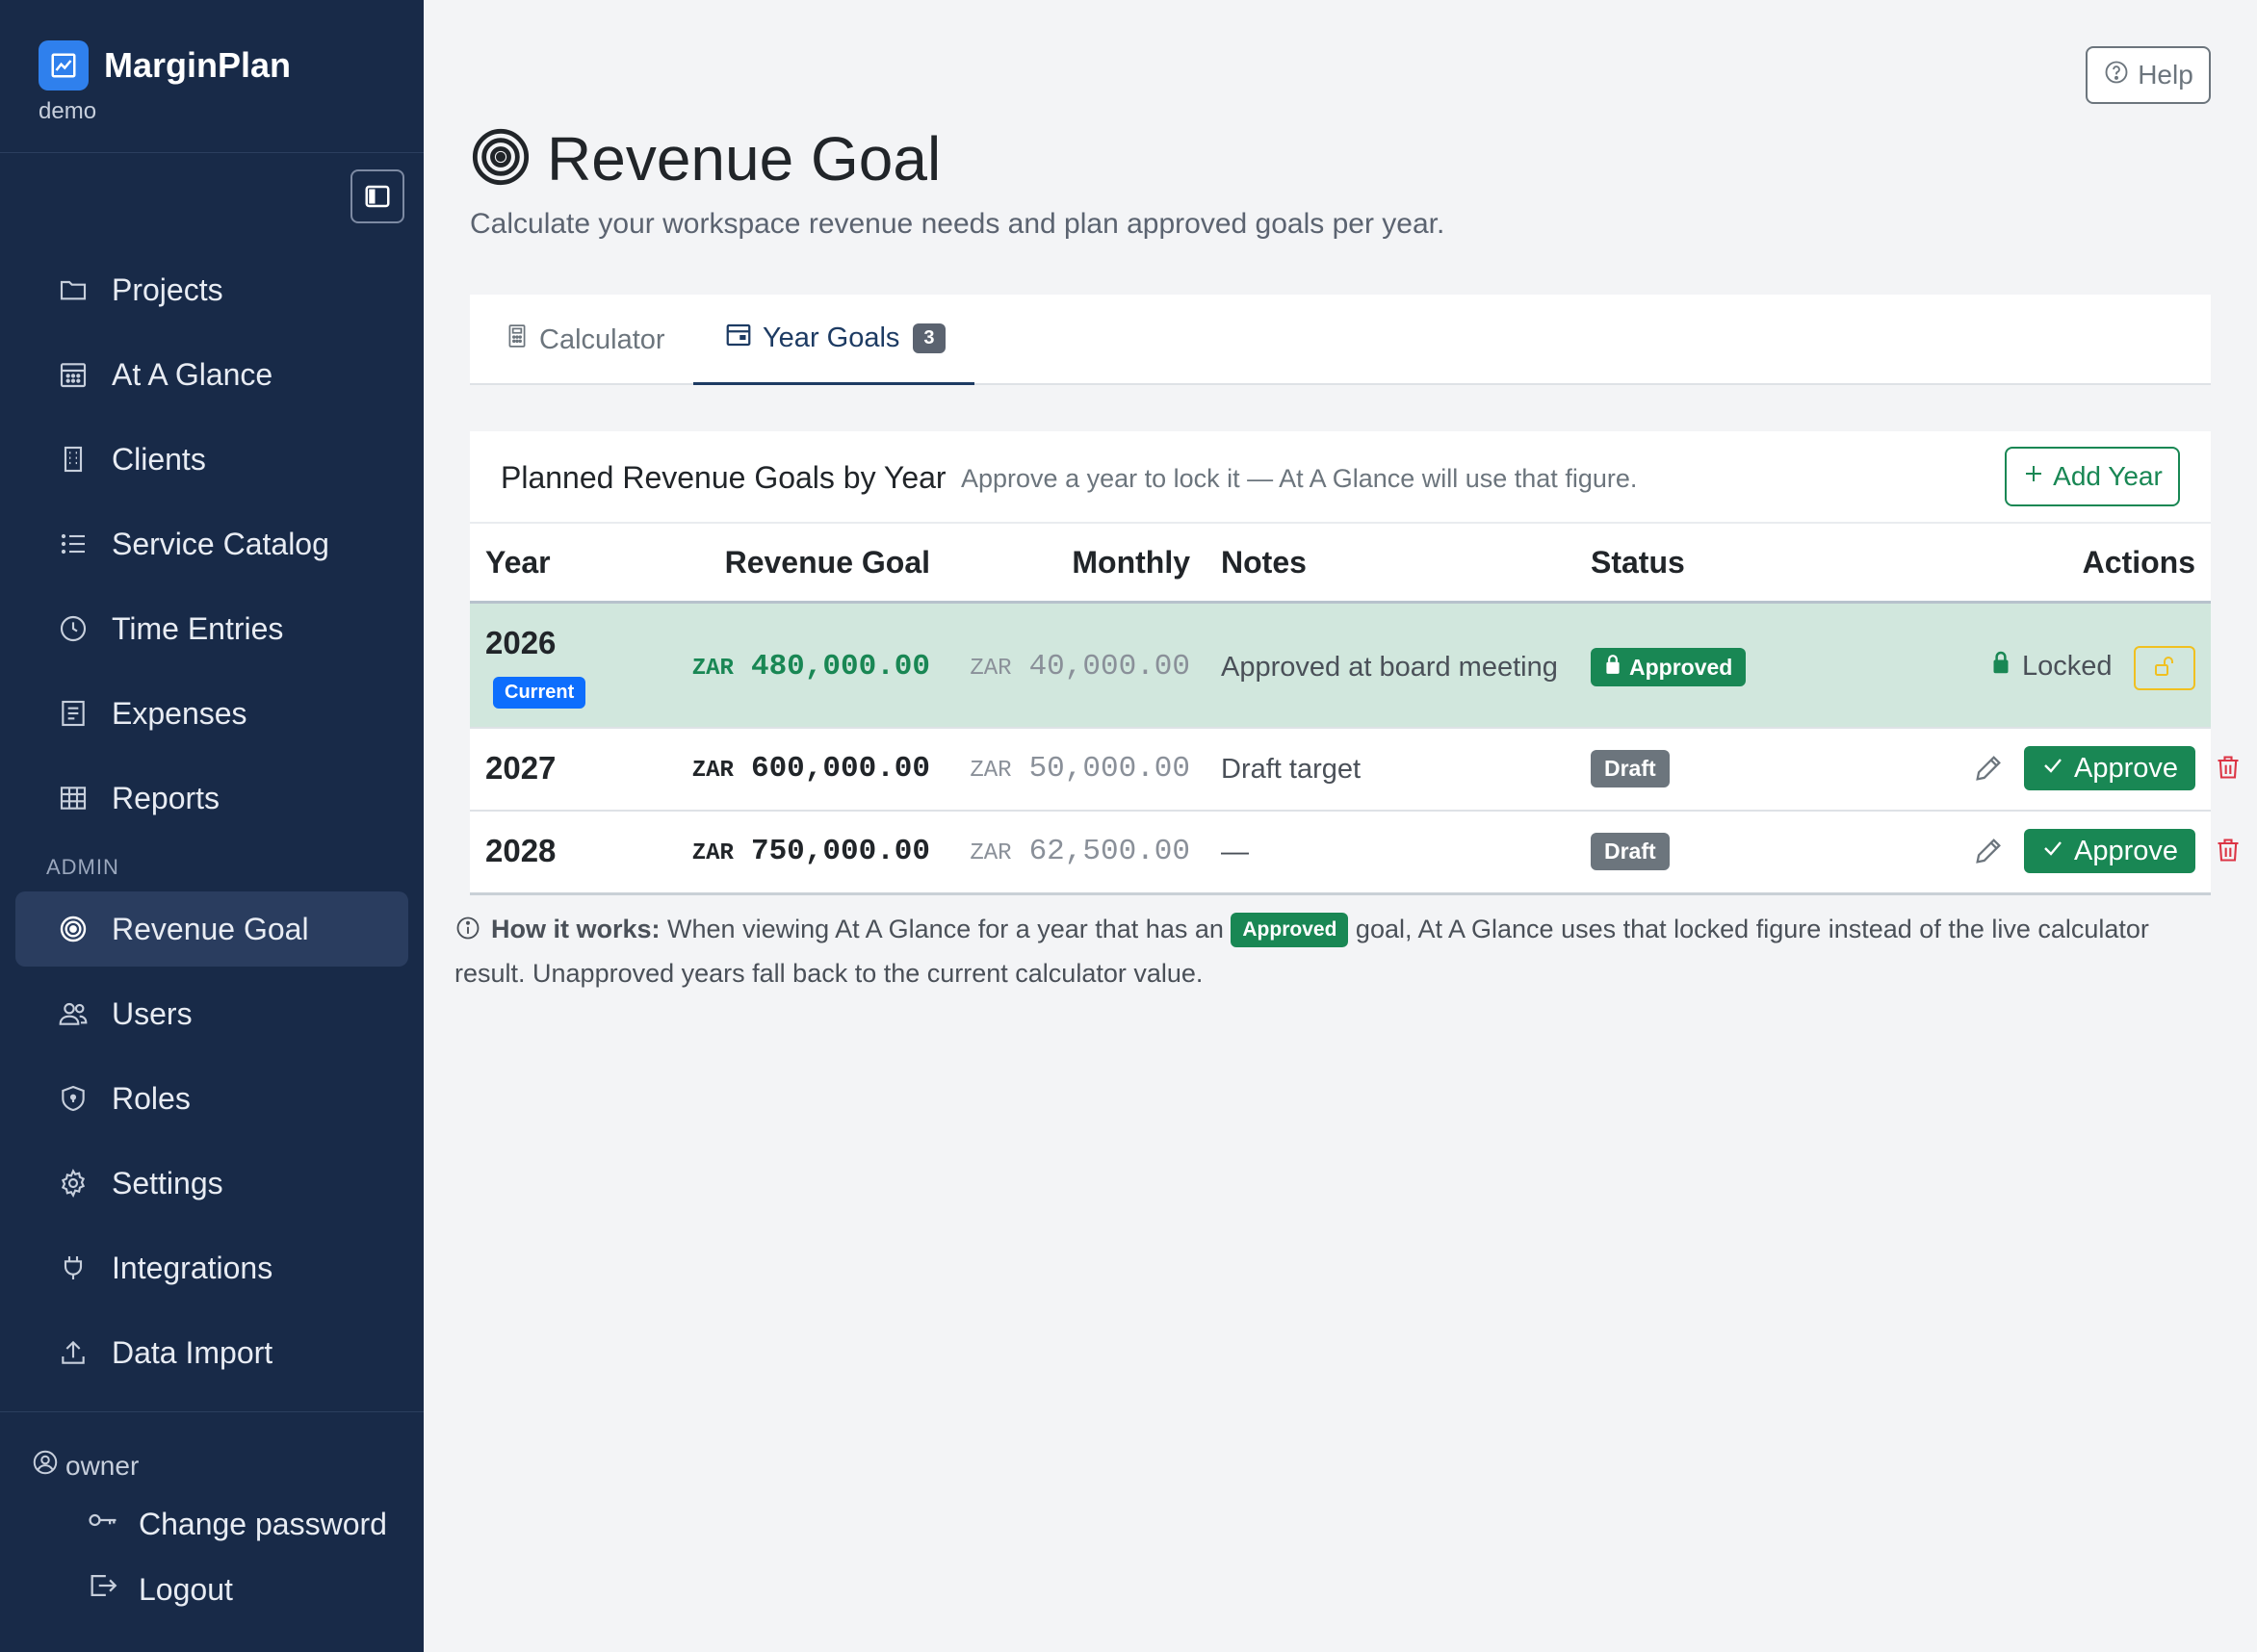 This screenshot has height=1652, width=2257. Describe the element at coordinates (1264, 563) in the screenshot. I see `column-header-notes: Notes` at that location.